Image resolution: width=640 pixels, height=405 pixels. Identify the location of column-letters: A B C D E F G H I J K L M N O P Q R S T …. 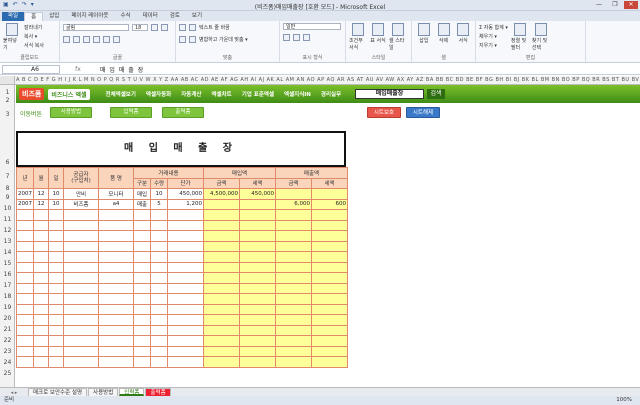
(328, 80).